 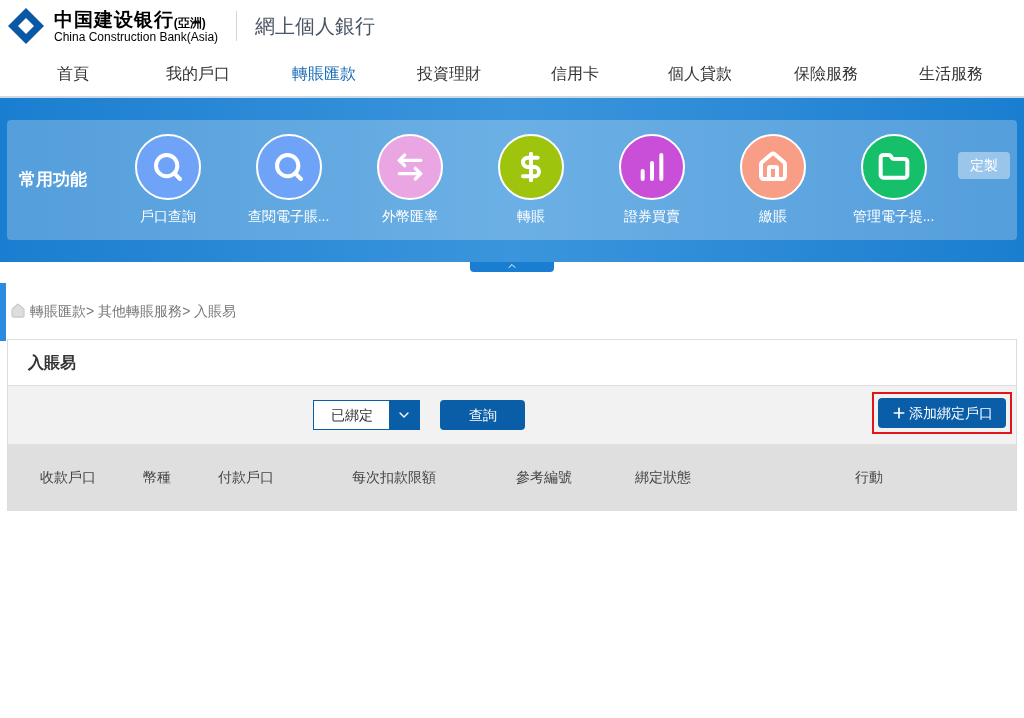 What do you see at coordinates (366, 415) in the screenshot?
I see `status-dropdown: 已綁定` at bounding box center [366, 415].